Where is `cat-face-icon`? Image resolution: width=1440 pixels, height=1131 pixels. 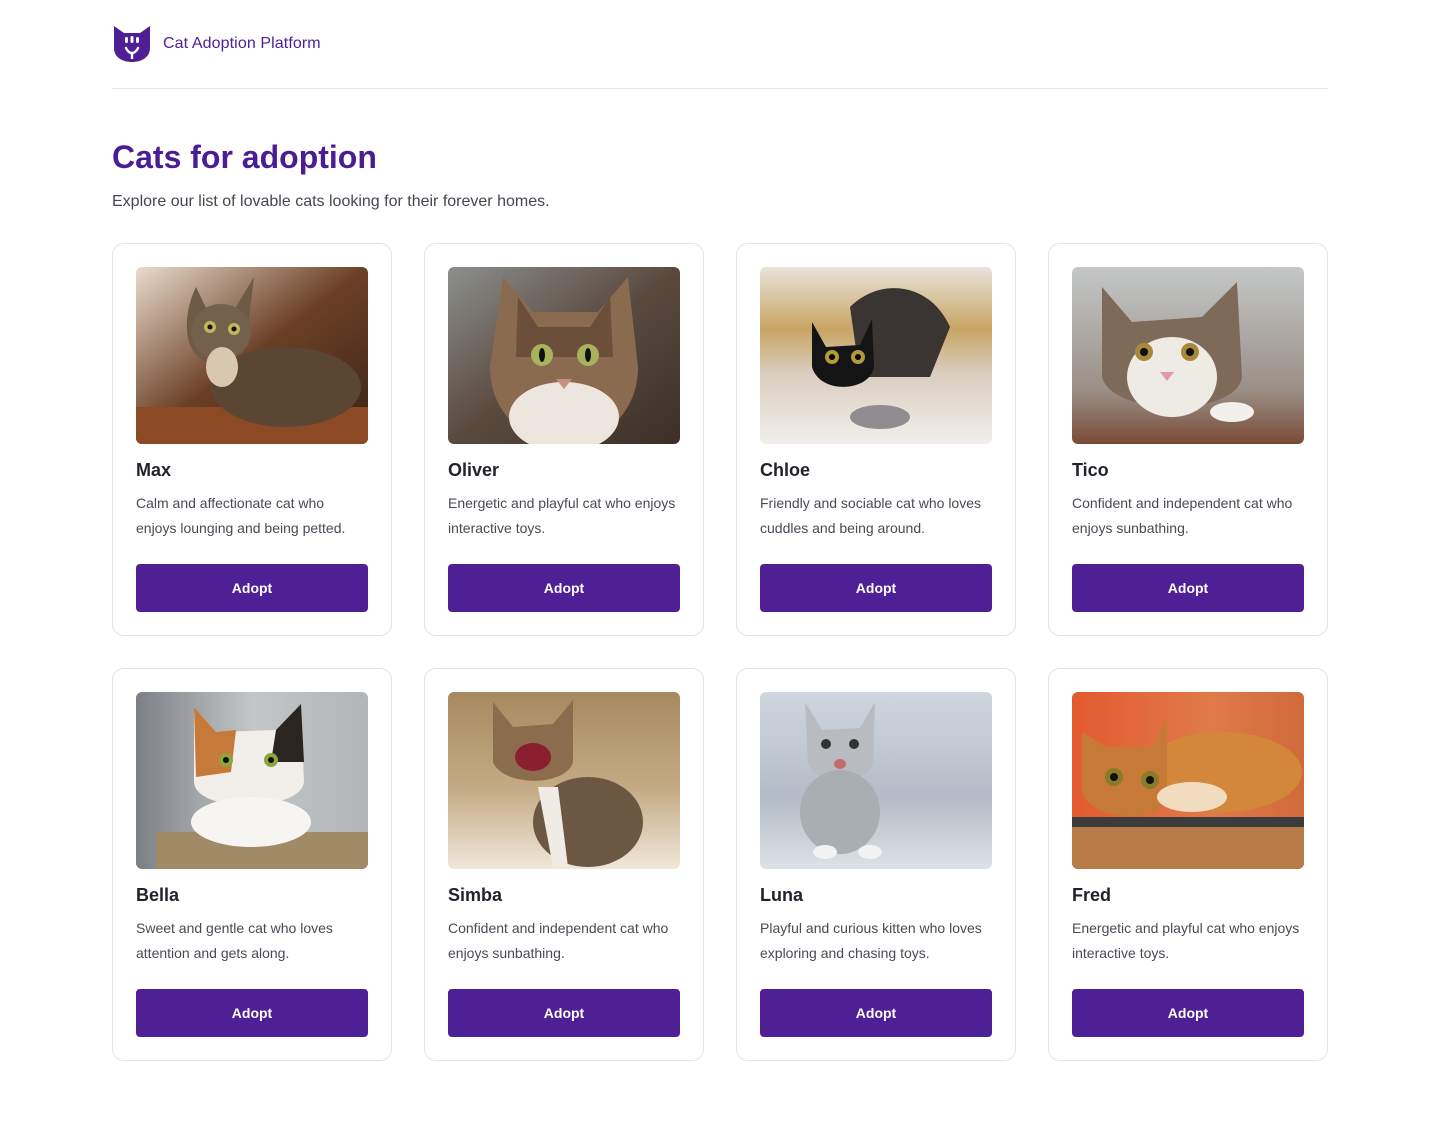
cat-face-icon is located at coordinates (132, 44).